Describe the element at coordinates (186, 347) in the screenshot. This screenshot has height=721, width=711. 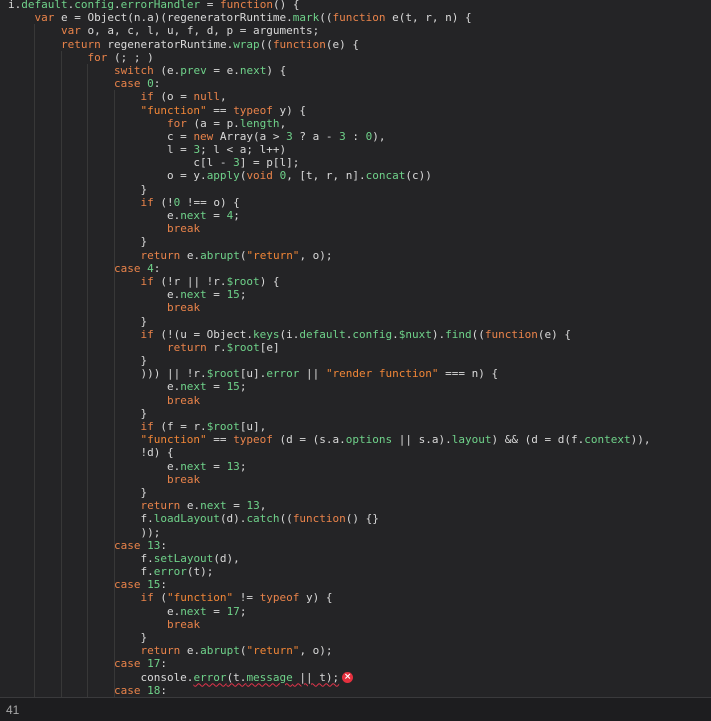
I see `code-token: return` at that location.